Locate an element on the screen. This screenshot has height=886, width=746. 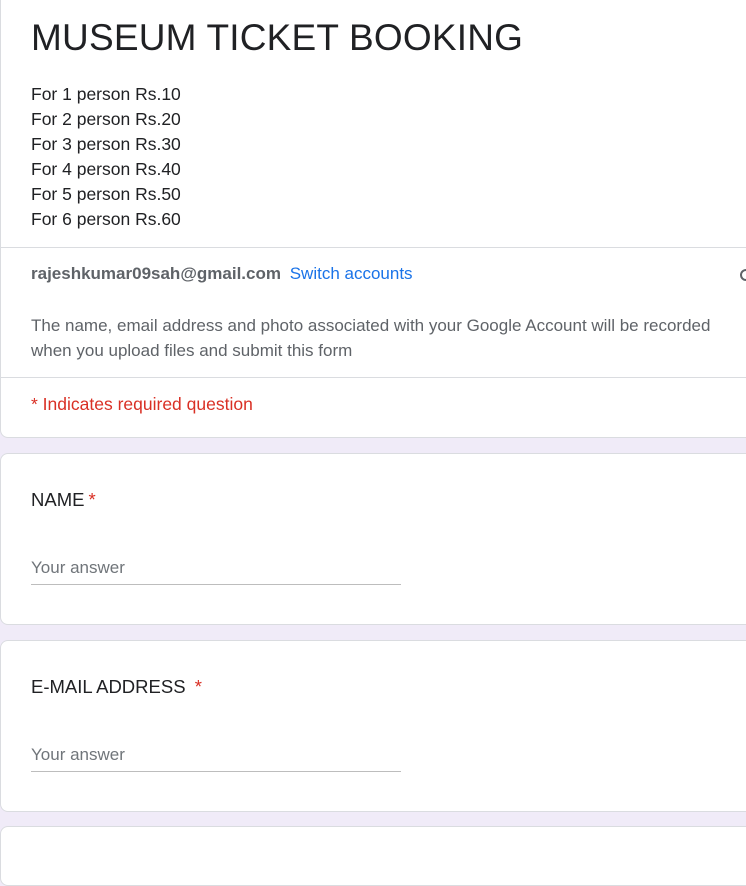
question-label: E-MAIL ADDRESS is located at coordinates (111, 686).